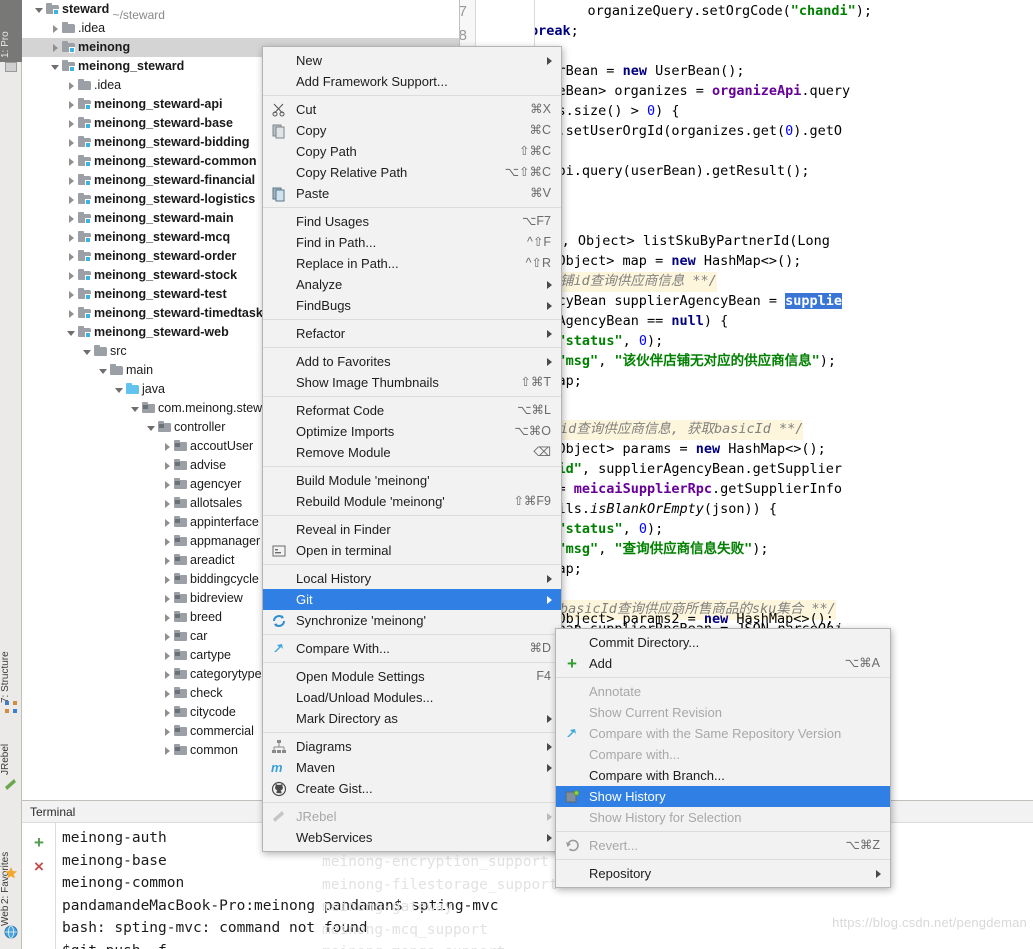 This screenshot has width=1033, height=949. Describe the element at coordinates (222, 446) in the screenshot. I see `tree-item-label: accoutUser` at that location.